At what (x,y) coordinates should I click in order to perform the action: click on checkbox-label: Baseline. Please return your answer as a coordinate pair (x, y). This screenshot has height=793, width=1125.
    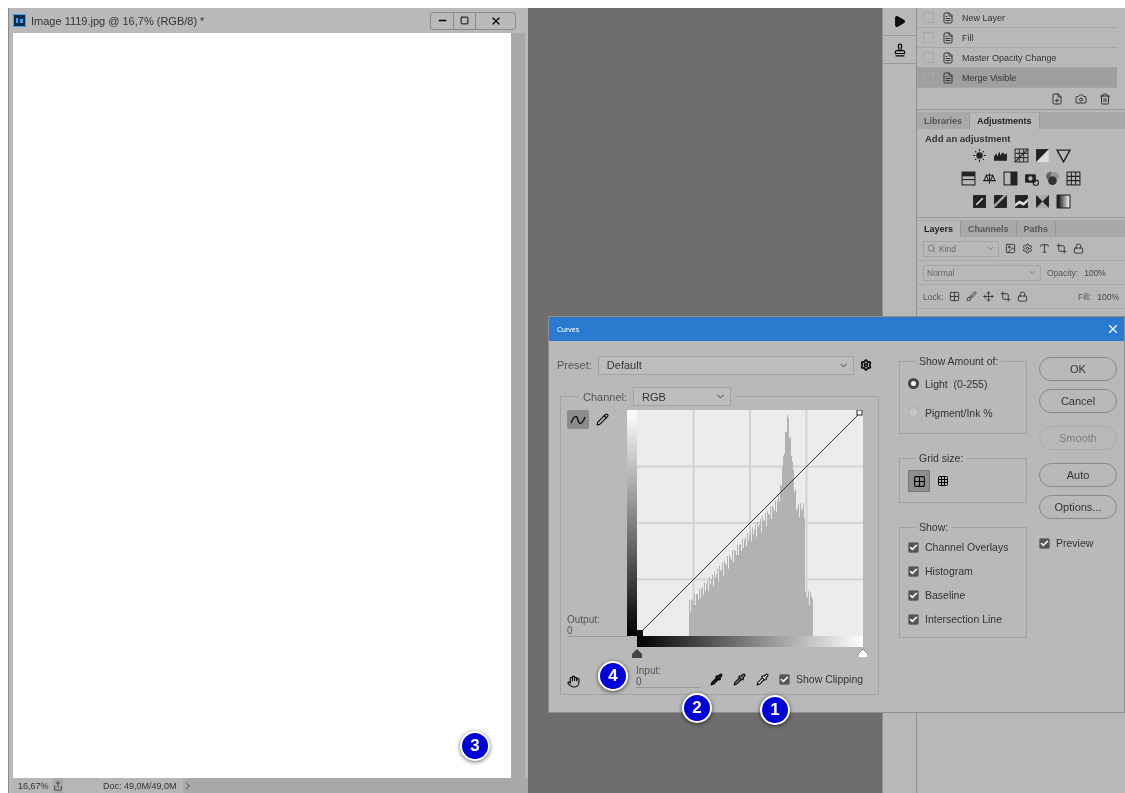
    Looking at the image, I should click on (945, 595).